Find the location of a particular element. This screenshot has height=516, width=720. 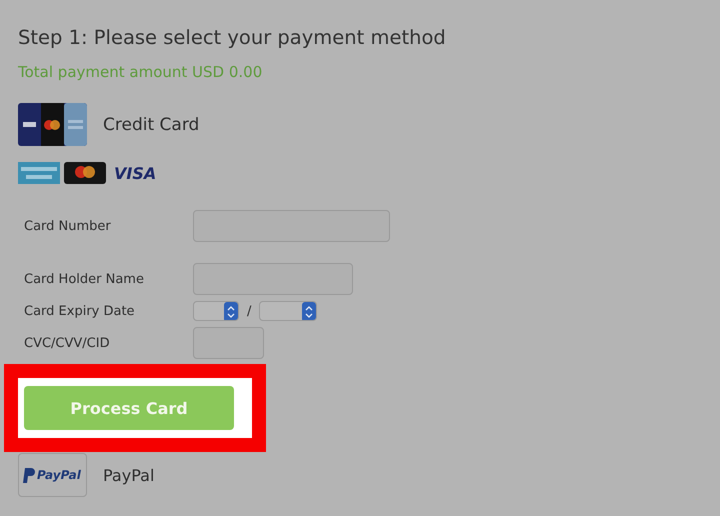

paypal-logo: PayPal is located at coordinates (52, 475).